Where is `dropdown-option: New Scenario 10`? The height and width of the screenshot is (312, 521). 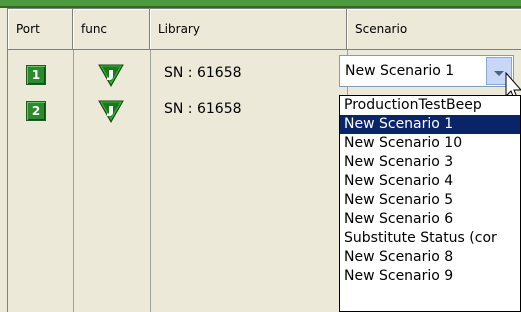
dropdown-option: New Scenario 10 is located at coordinates (430, 143).